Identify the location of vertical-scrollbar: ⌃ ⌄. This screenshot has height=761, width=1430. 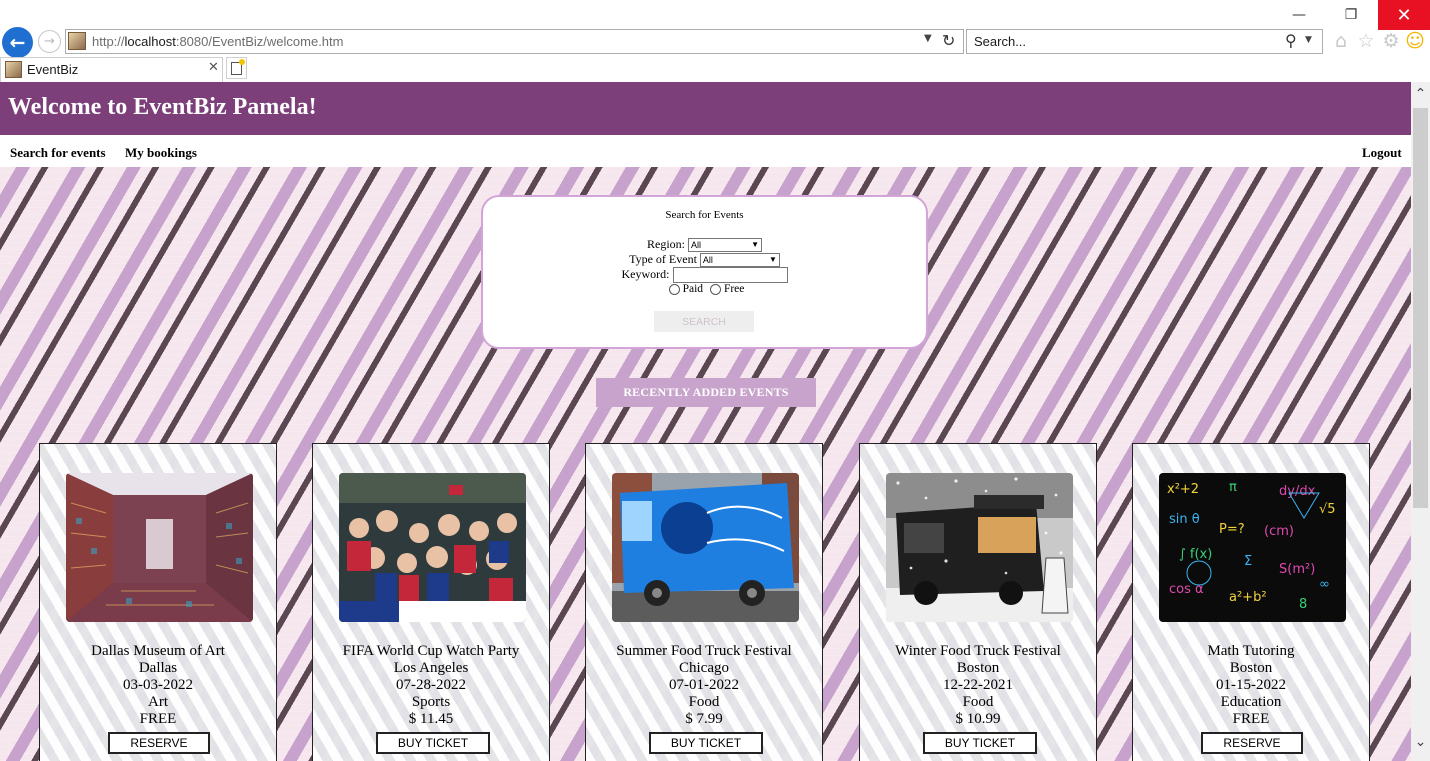
(1420, 421).